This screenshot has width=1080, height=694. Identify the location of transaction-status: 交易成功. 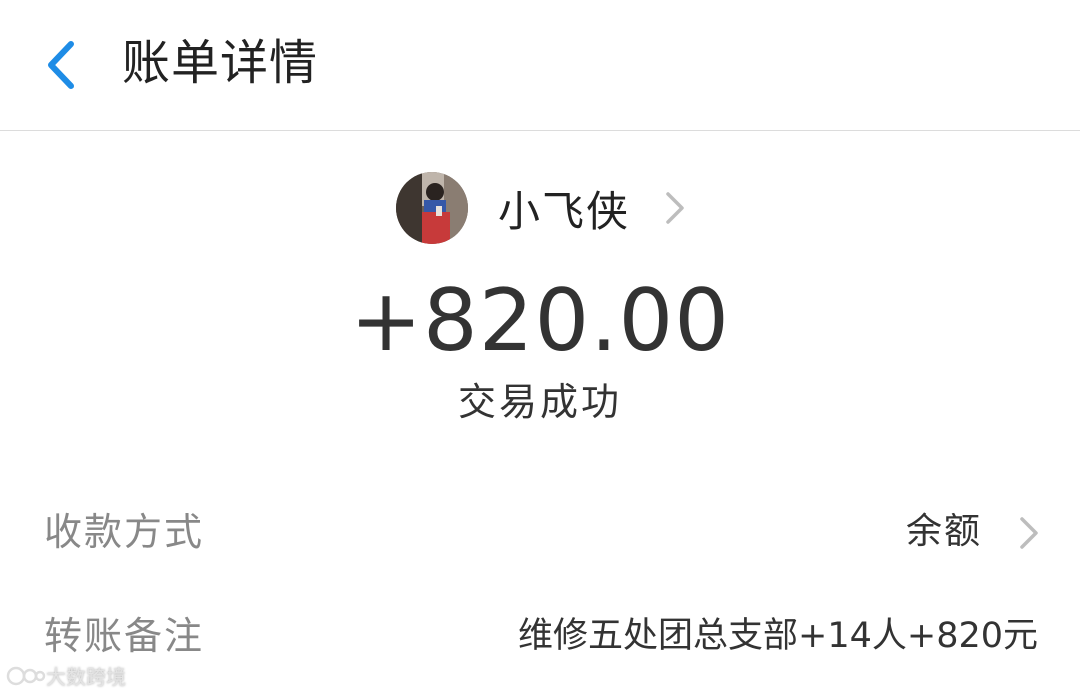
(539, 402).